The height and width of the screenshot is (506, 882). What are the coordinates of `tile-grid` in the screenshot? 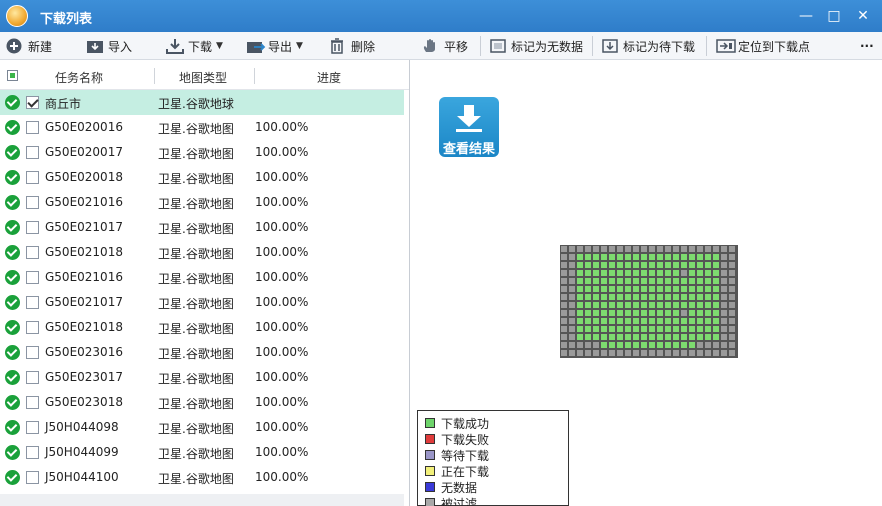 It's located at (649, 301).